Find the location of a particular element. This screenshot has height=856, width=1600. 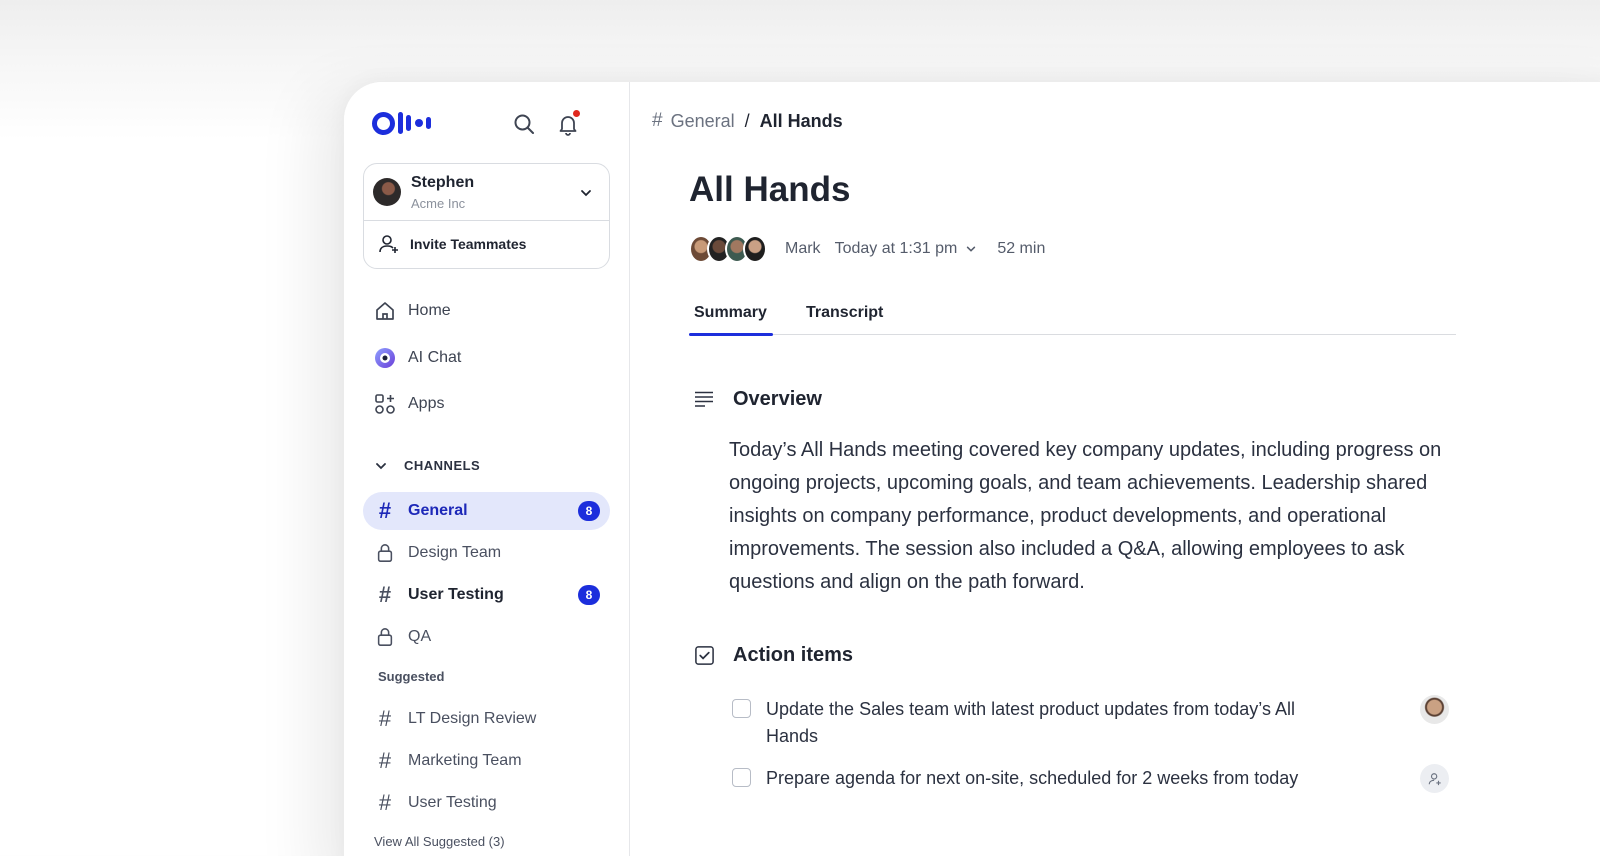

tab-bar: Summary Transcript is located at coordinates (1072, 311).